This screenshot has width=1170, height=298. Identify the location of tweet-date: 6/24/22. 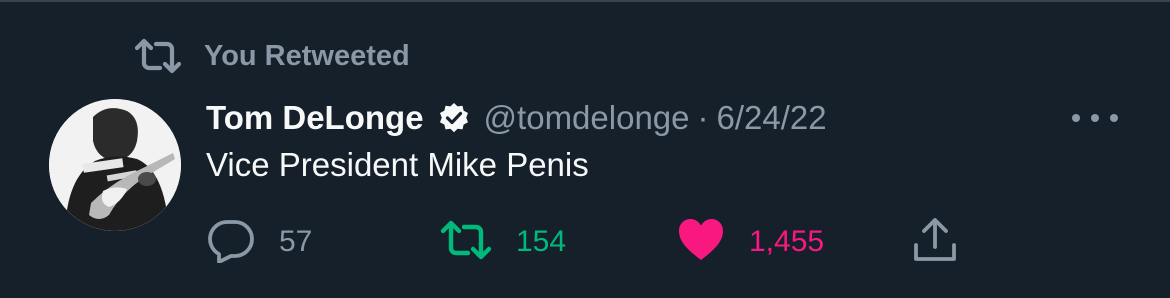
(772, 118).